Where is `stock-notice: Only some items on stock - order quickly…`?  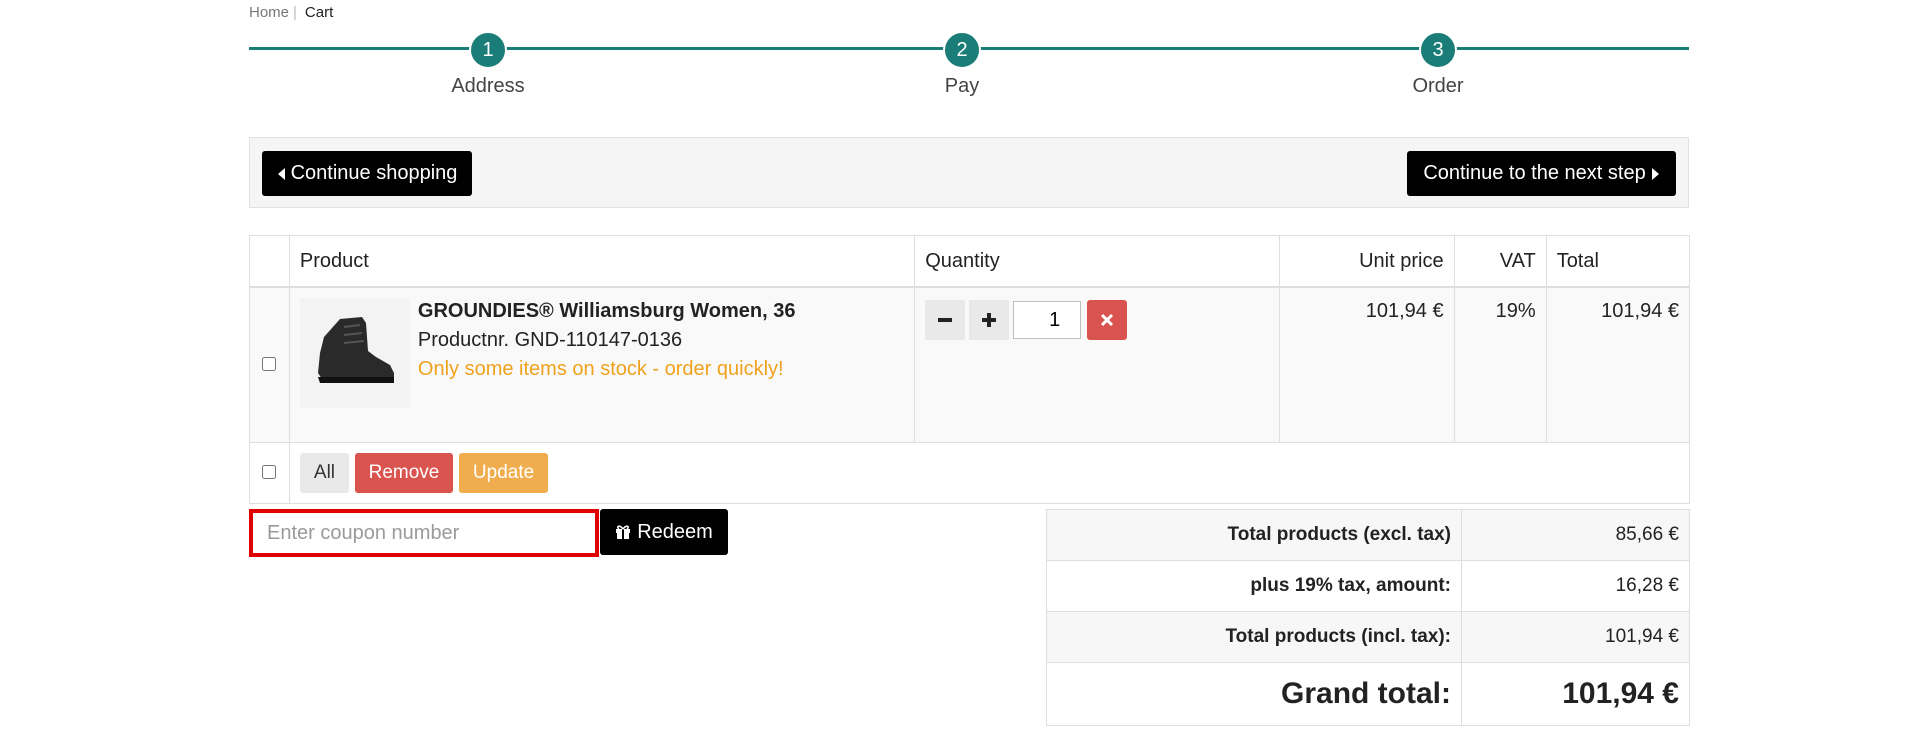
stock-notice: Only some items on stock - order quickly… is located at coordinates (600, 369).